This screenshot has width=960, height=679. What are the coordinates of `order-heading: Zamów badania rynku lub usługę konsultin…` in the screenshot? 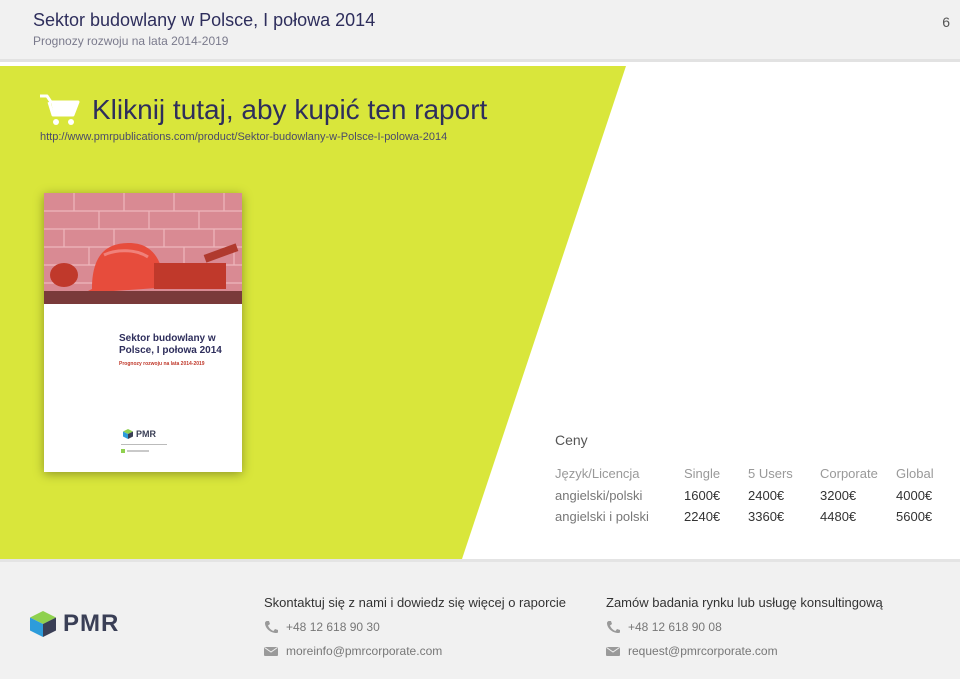 It's located at (744, 602).